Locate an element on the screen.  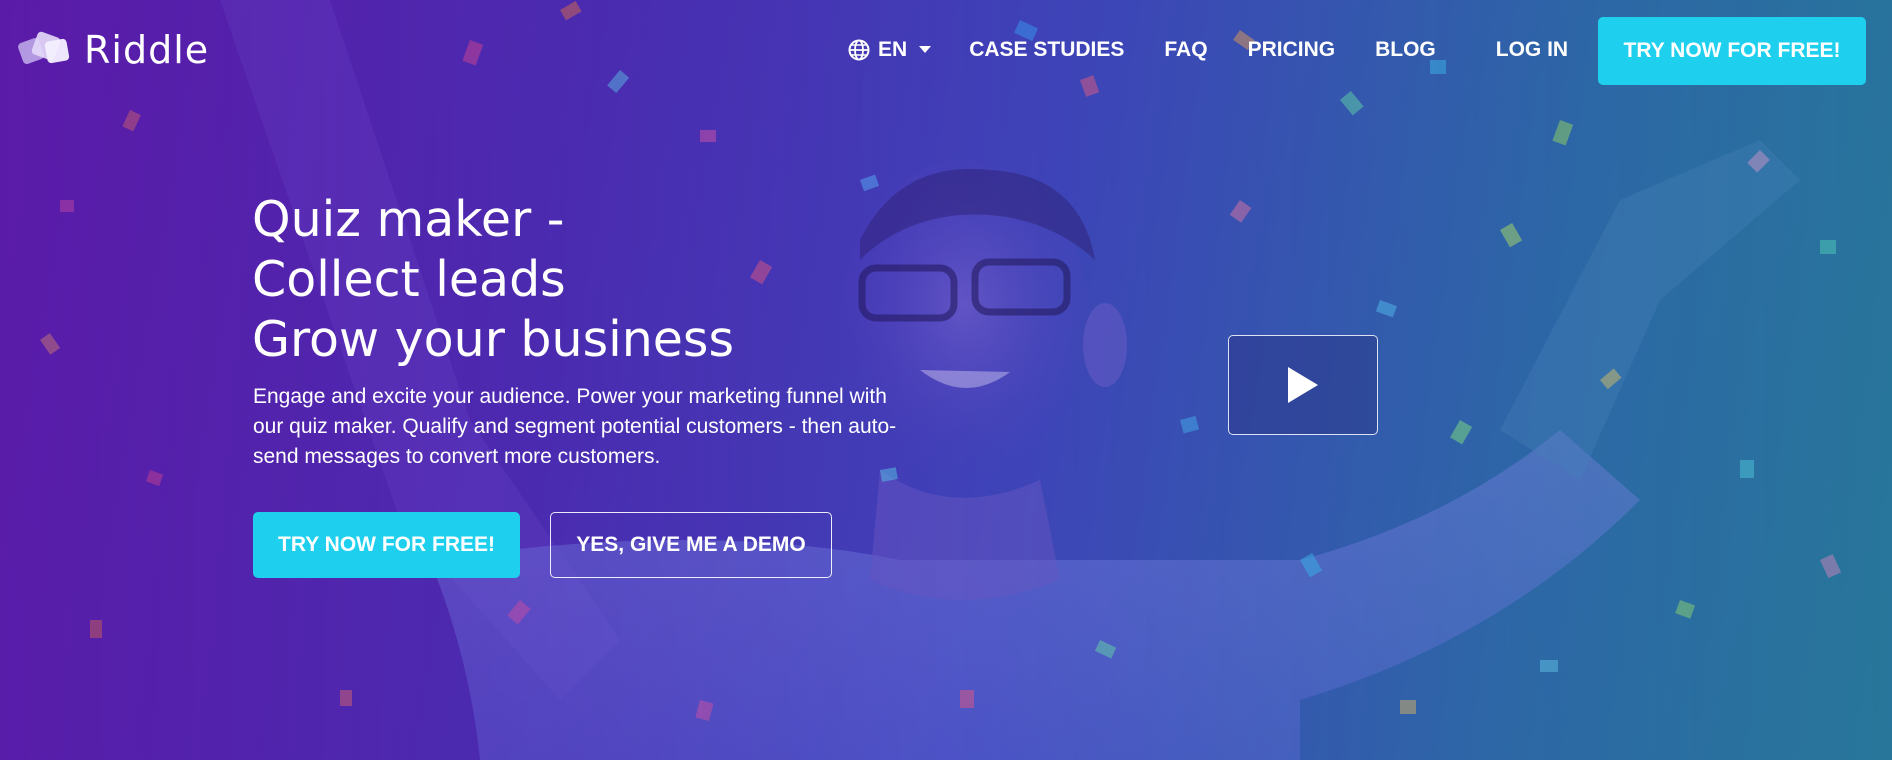
riddle-logo-icon is located at coordinates (44, 47).